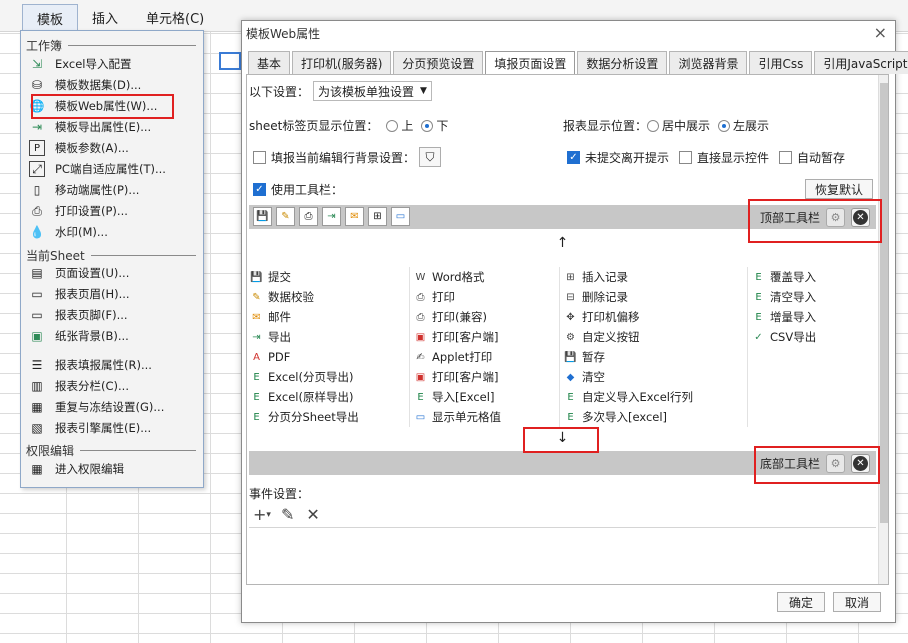  What do you see at coordinates (105, 17) in the screenshot?
I see `menu-insert: 插入` at bounding box center [105, 17].